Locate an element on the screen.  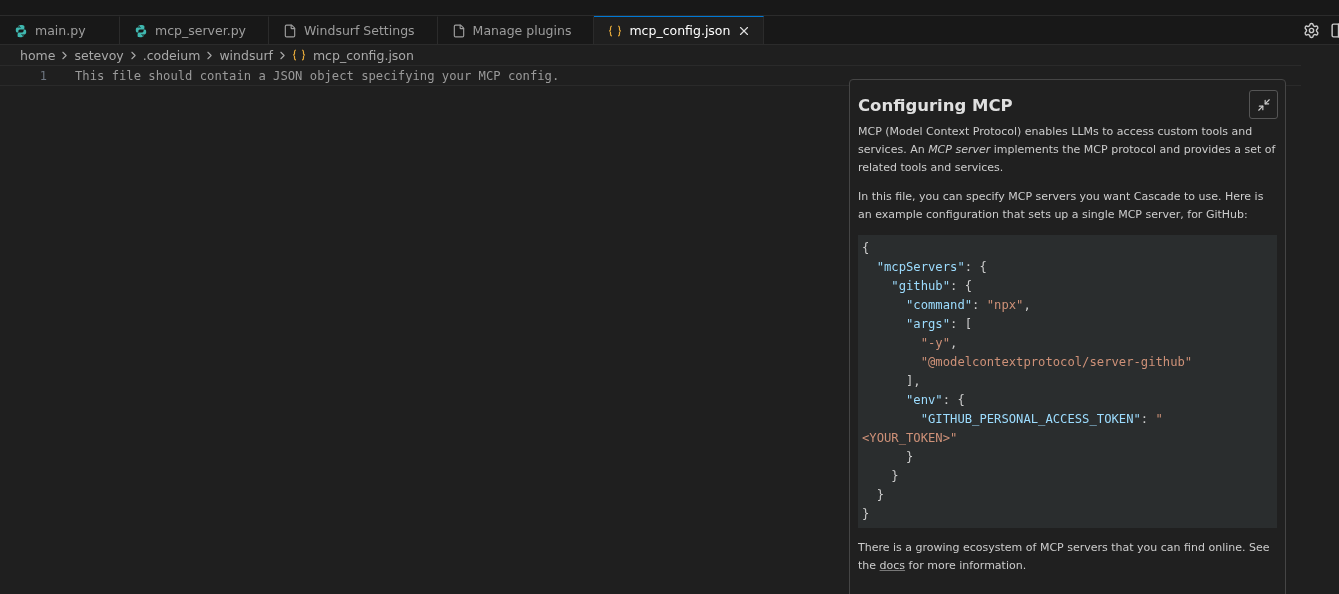
breadcrumb-item: .codeium is located at coordinates (171, 55).